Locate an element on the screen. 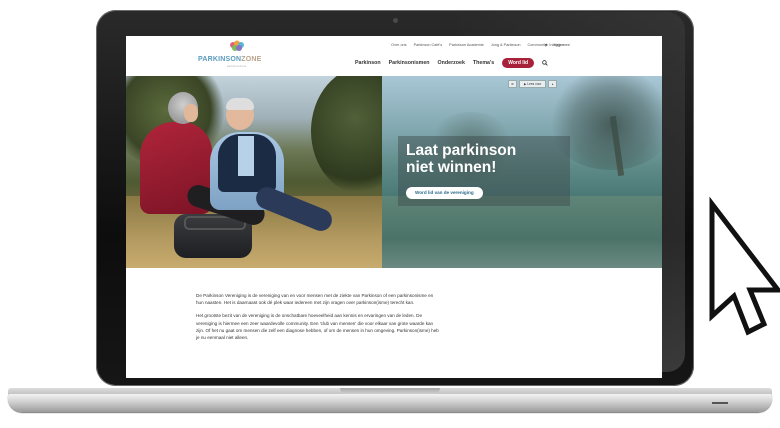  login-label: Inloggen is located at coordinates (556, 45).